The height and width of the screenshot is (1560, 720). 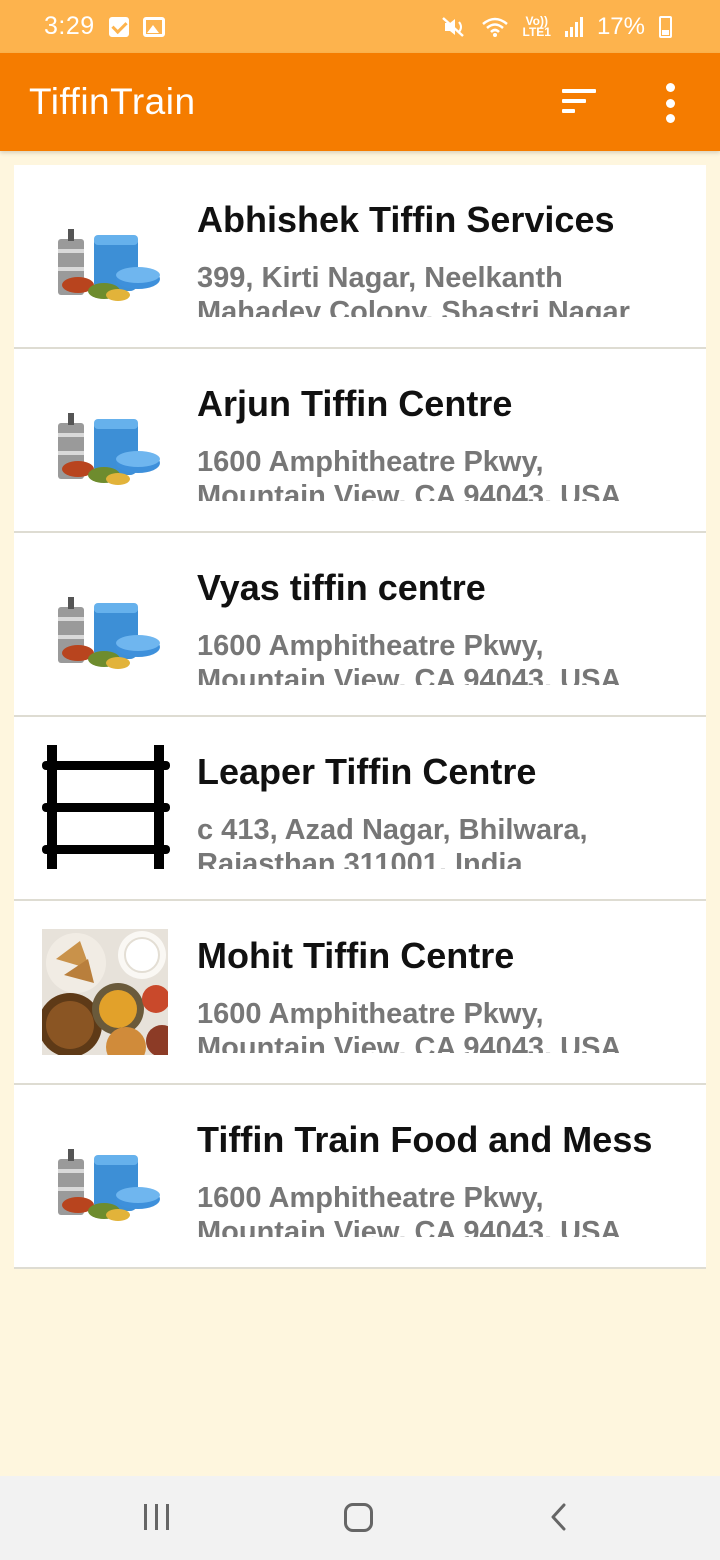 What do you see at coordinates (360, 102) in the screenshot?
I see `app-bar: TiffinTrain` at bounding box center [360, 102].